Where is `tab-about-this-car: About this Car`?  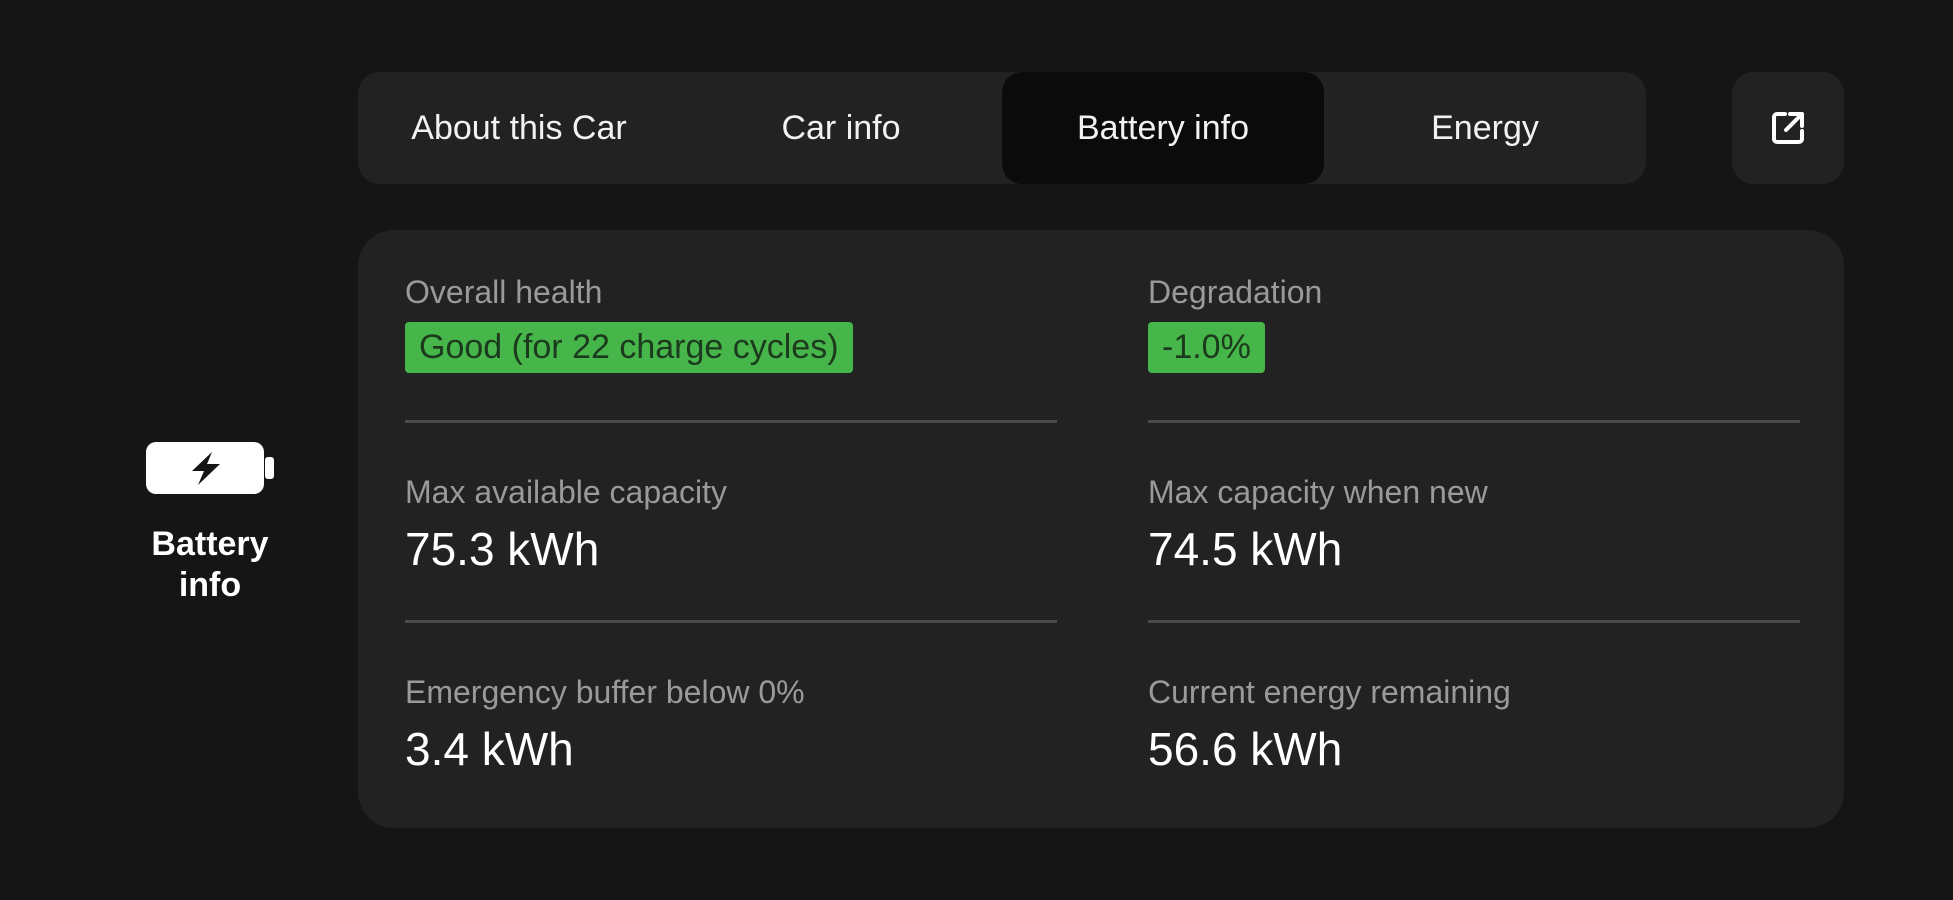 tab-about-this-car: About this Car is located at coordinates (519, 128).